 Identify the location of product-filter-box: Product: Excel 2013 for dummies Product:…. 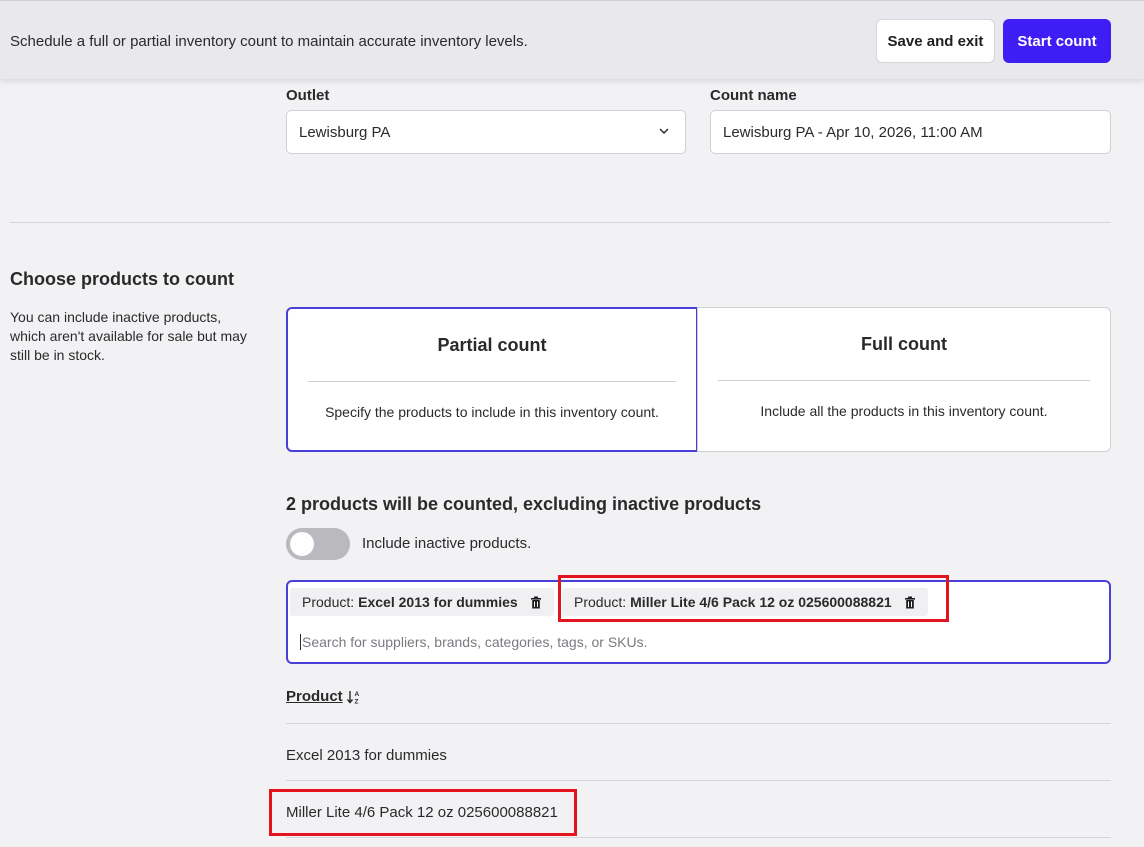
(698, 622).